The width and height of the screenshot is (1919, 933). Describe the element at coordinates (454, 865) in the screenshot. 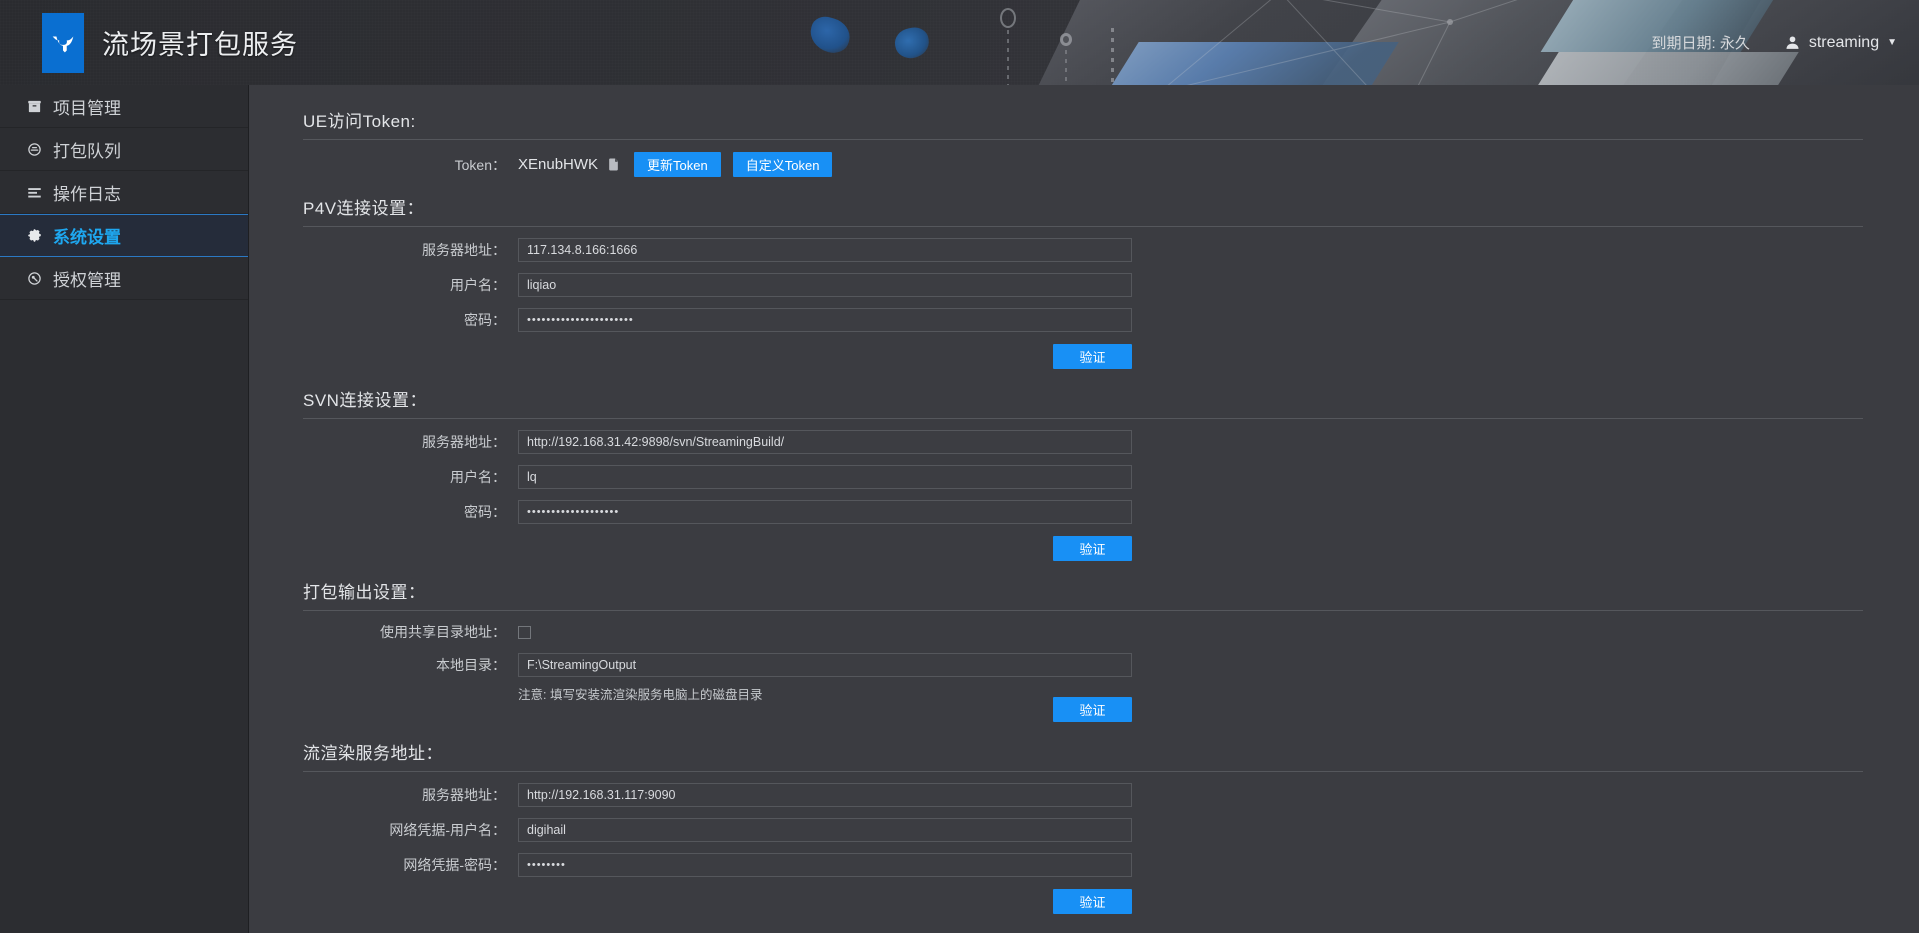

I see `render-password-label: 网络凭据-密码：` at that location.